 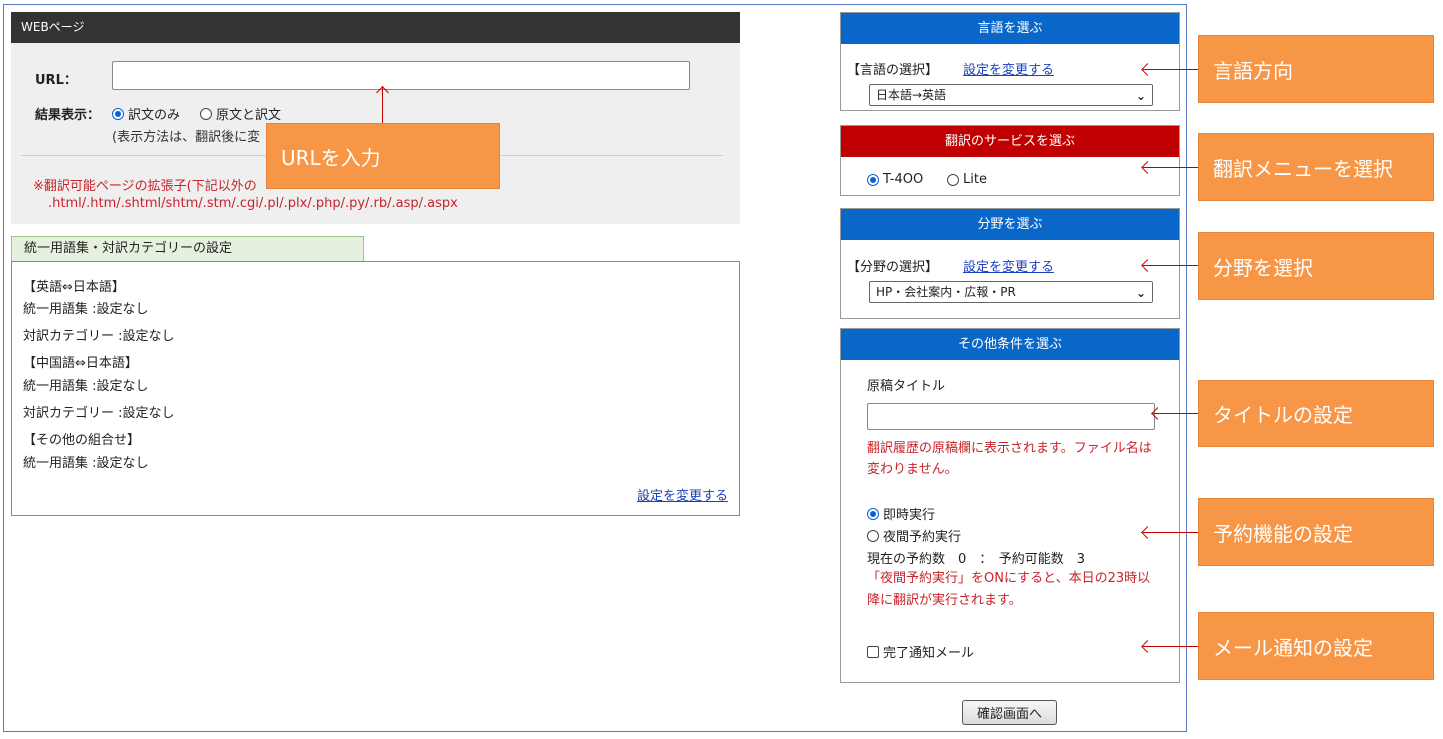 What do you see at coordinates (1316, 413) in the screenshot?
I see `callout-title: タイトルの設定` at bounding box center [1316, 413].